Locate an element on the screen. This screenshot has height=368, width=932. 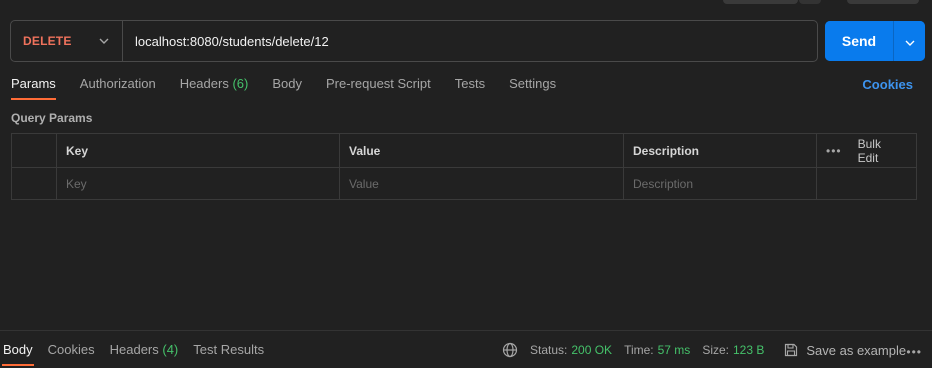
key-input is located at coordinates (202, 184).